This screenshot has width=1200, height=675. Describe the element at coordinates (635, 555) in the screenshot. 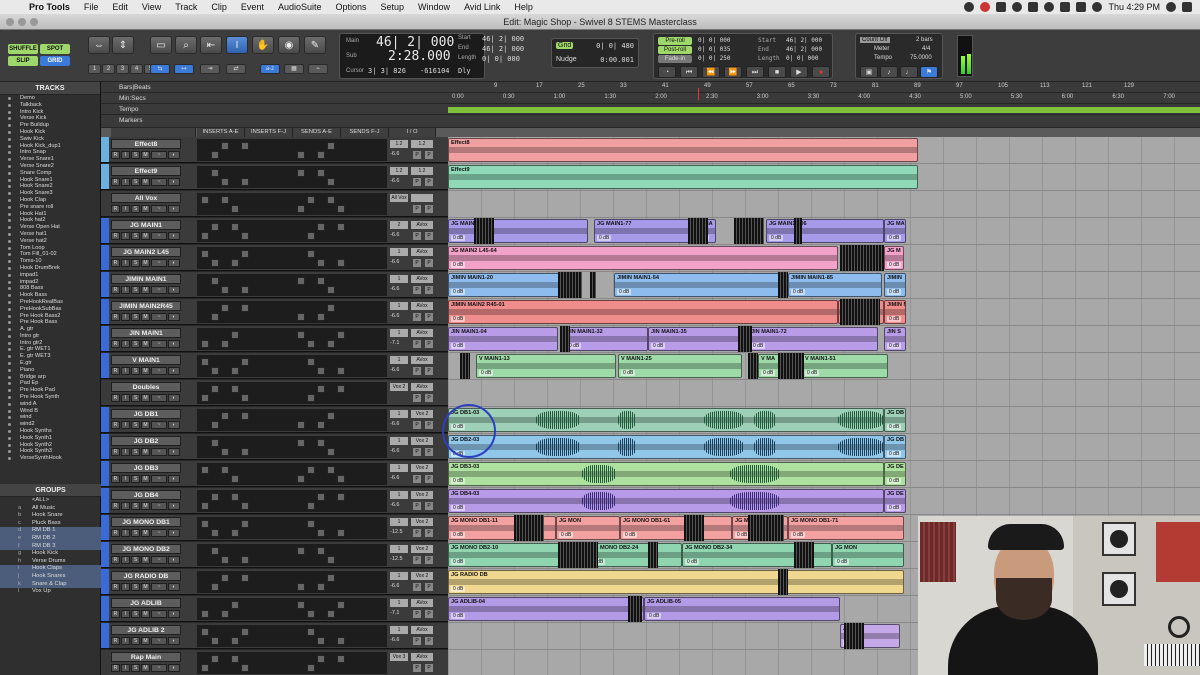

I see `audio-clip: JG MONO DB2-24 0 dB` at that location.